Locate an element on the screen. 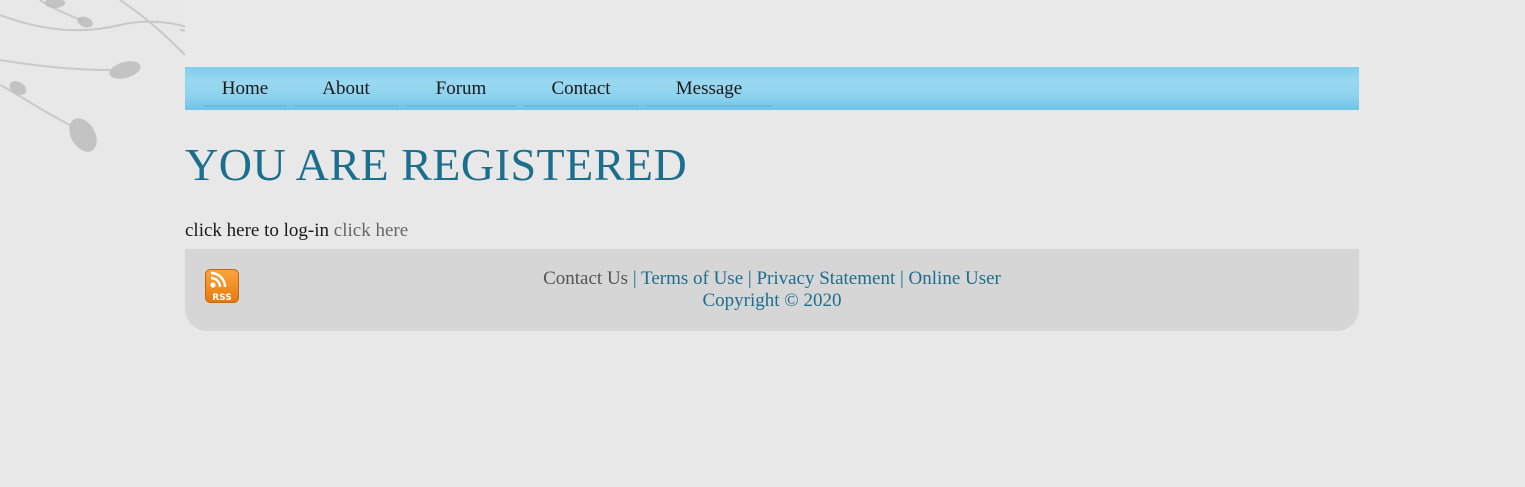 The height and width of the screenshot is (487, 1525). nav-item-about: About is located at coordinates (346, 88).